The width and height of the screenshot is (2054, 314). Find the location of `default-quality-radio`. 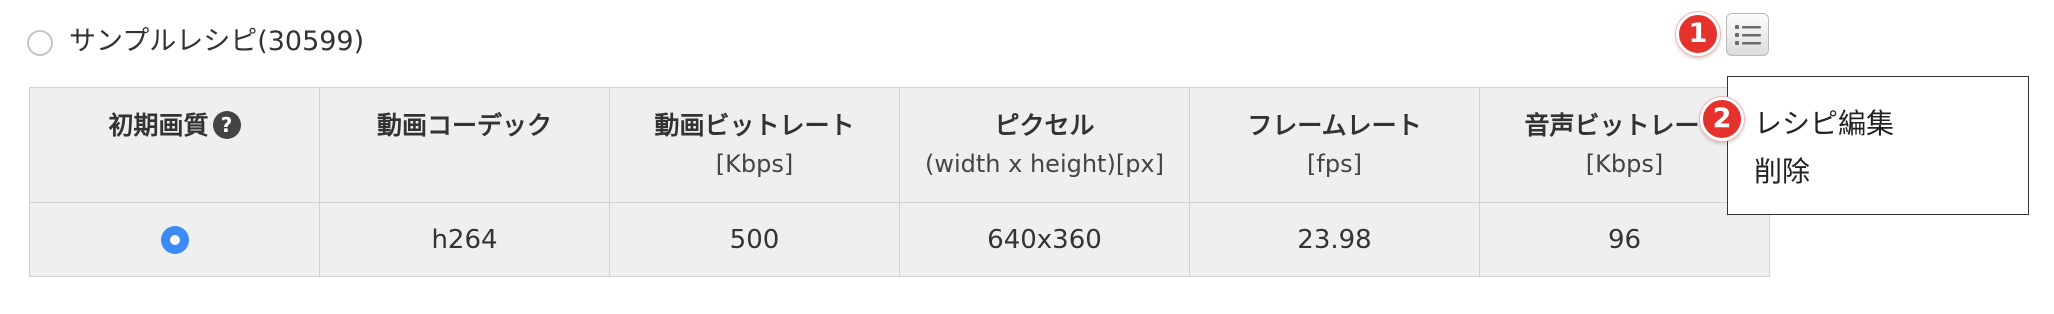

default-quality-radio is located at coordinates (174, 240).